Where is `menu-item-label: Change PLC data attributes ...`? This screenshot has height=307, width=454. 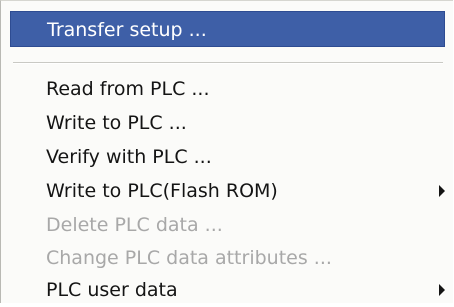 menu-item-label: Change PLC data attributes ... is located at coordinates (189, 258).